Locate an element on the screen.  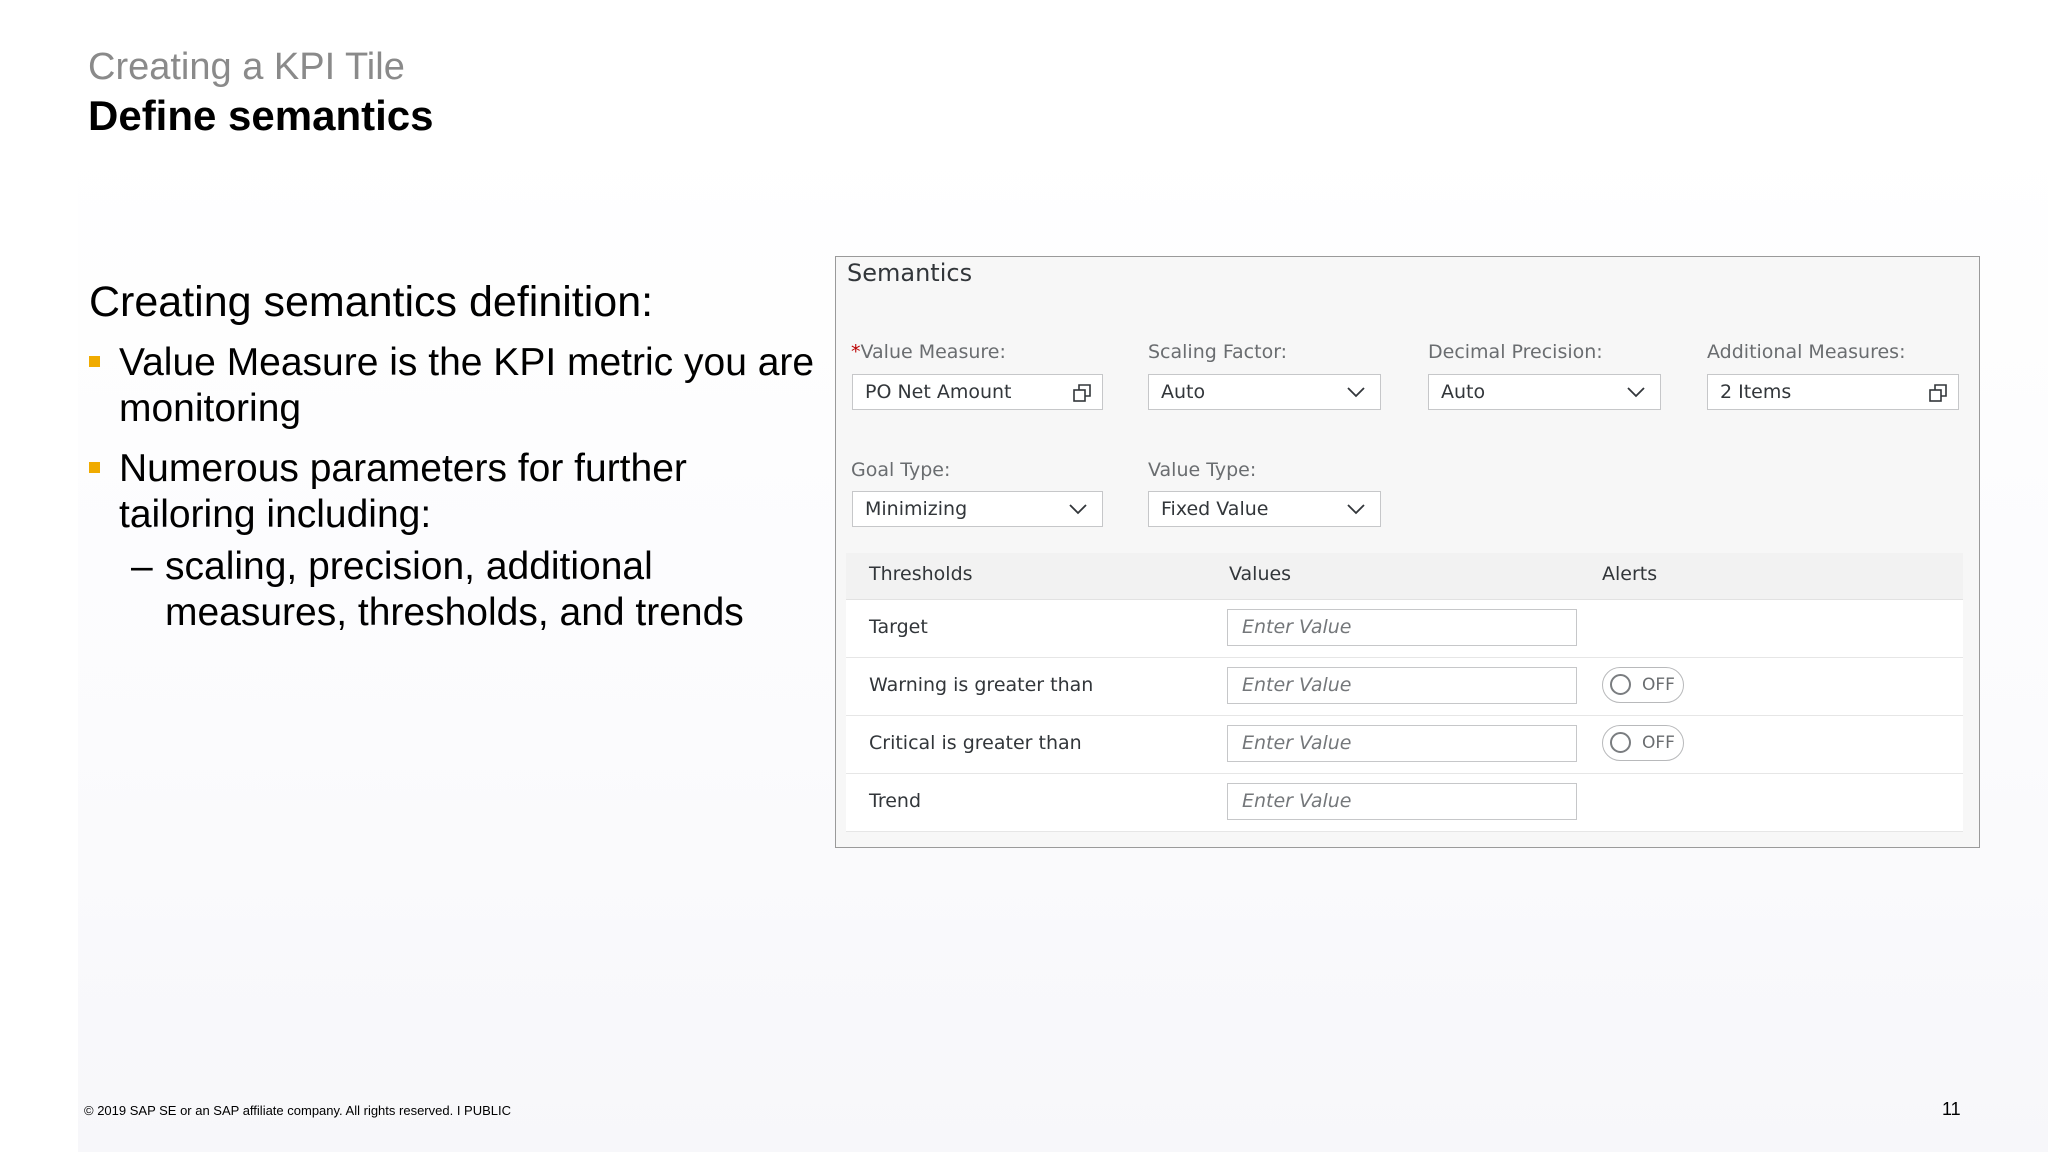
column-header-alerts: Alerts is located at coordinates (1630, 574).